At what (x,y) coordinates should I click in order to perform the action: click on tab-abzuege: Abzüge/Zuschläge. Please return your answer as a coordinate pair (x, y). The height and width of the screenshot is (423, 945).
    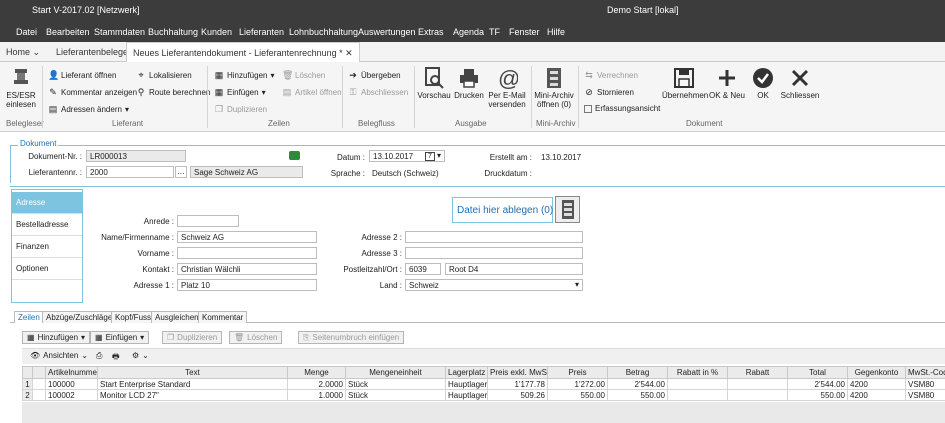
    Looking at the image, I should click on (79, 317).